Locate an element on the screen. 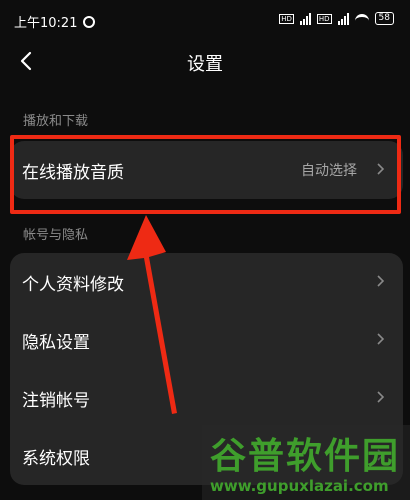 This screenshot has width=410, height=500. watermark: 谷普软件园 www.gupuxlazai.com is located at coordinates (306, 462).